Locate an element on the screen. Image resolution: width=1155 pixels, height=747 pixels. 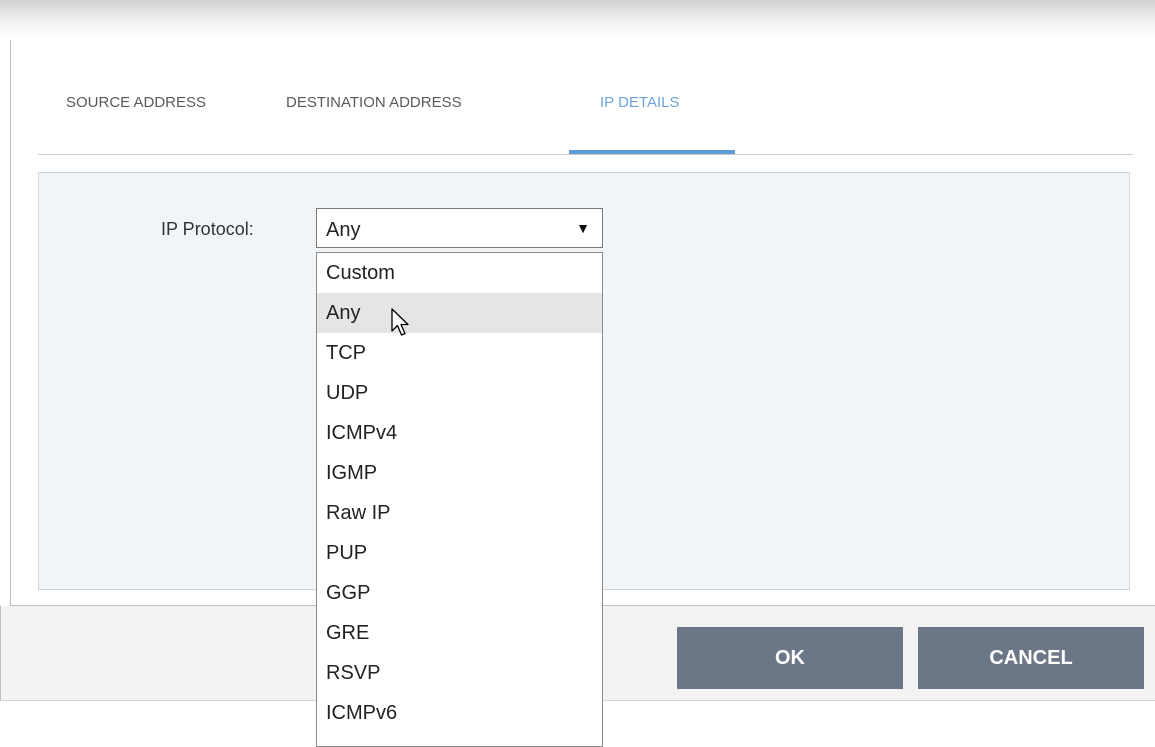
mouse-pointer-icon is located at coordinates (400, 322).